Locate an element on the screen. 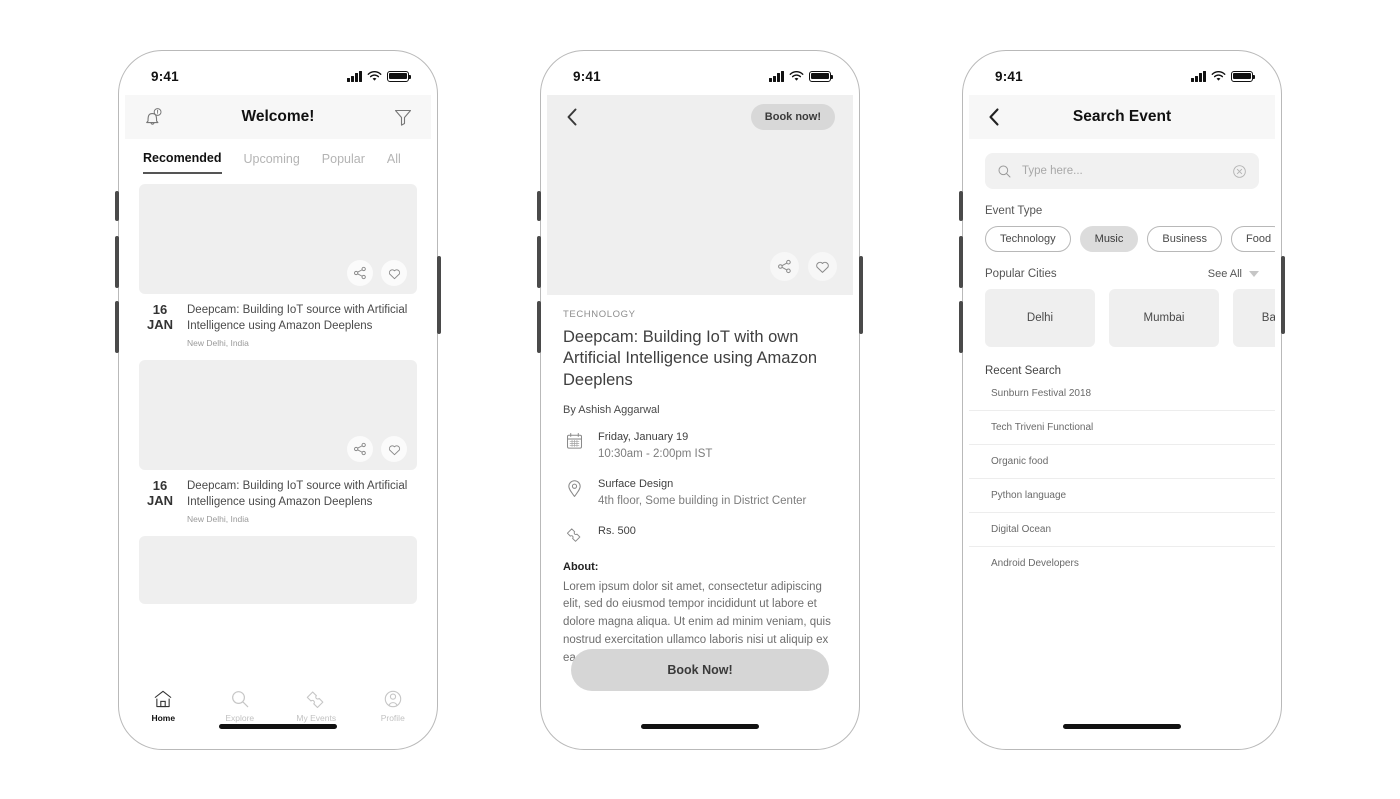 The image size is (1400, 799). wifi-icon is located at coordinates (374, 75).